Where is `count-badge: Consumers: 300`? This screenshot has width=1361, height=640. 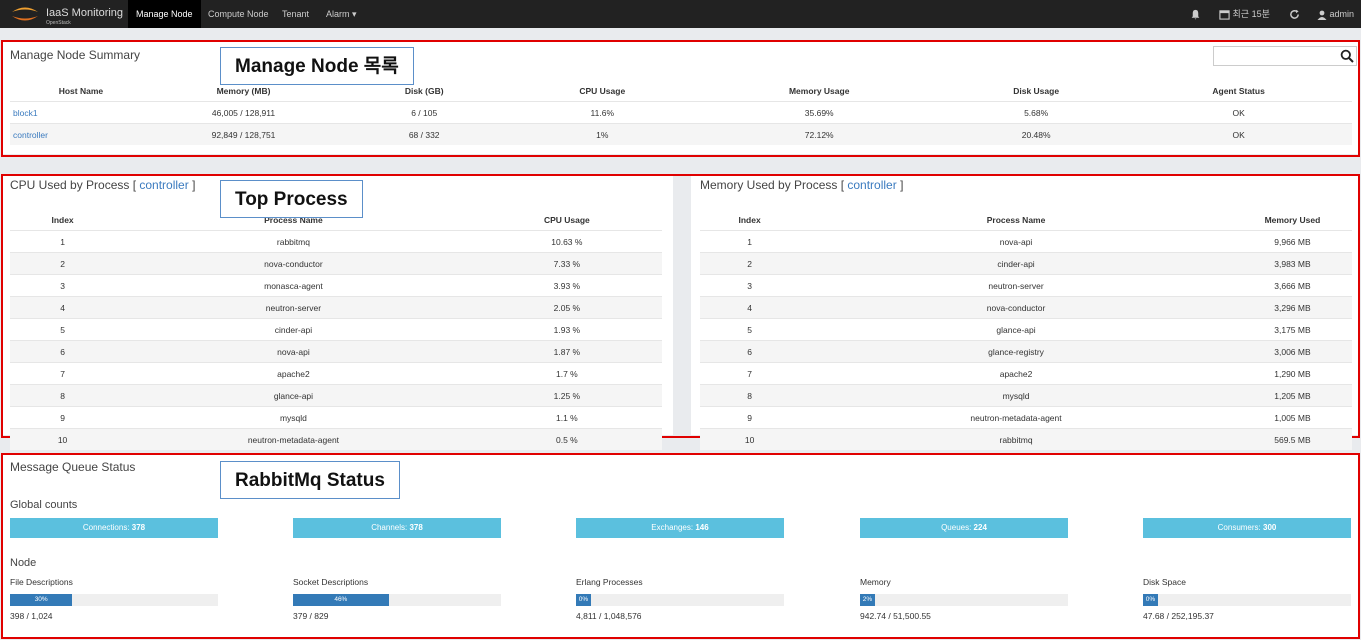 count-badge: Consumers: 300 is located at coordinates (1247, 528).